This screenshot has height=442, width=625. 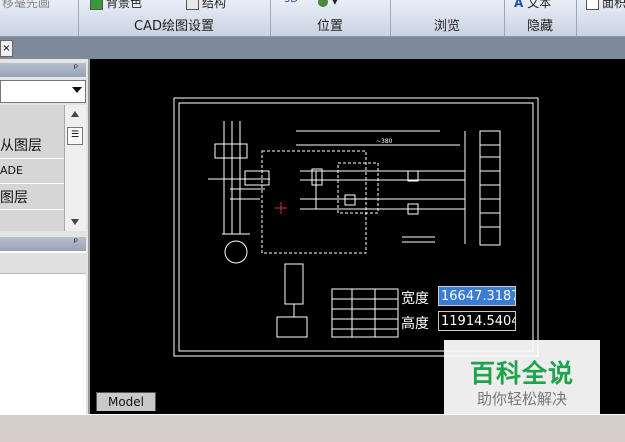 What do you see at coordinates (45, 236) in the screenshot?
I see `left-panel: ᵖ 从图层 ADE 图层 ☰ ᵖ` at bounding box center [45, 236].